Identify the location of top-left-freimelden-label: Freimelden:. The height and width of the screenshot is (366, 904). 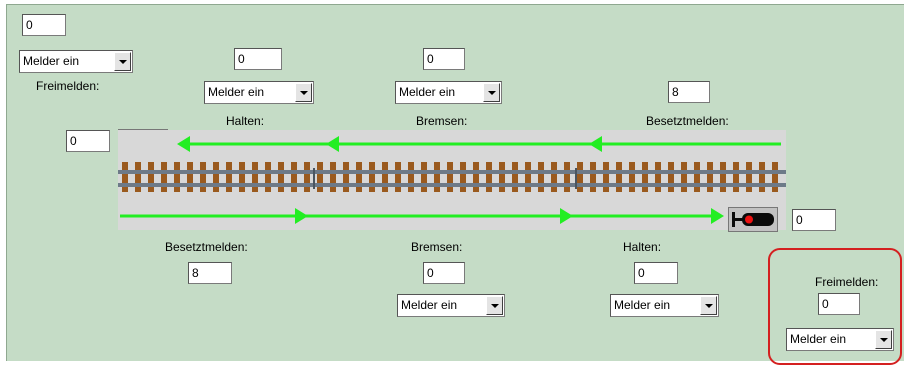
(68, 86).